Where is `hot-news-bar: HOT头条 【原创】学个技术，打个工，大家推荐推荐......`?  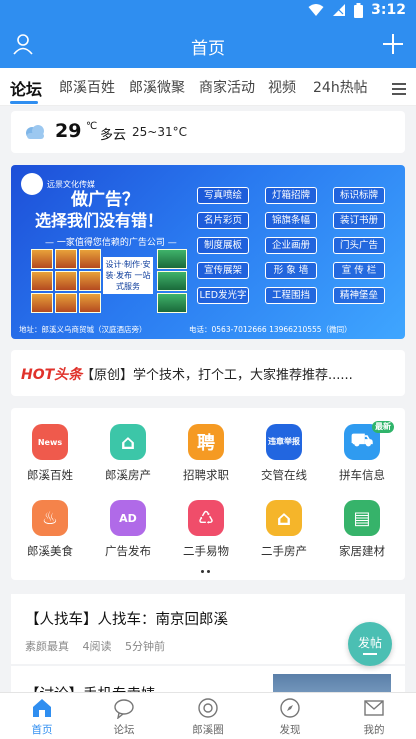
hot-news-bar: HOT头条 【原创】学个技术，打个工，大家推荐推荐...... is located at coordinates (208, 373).